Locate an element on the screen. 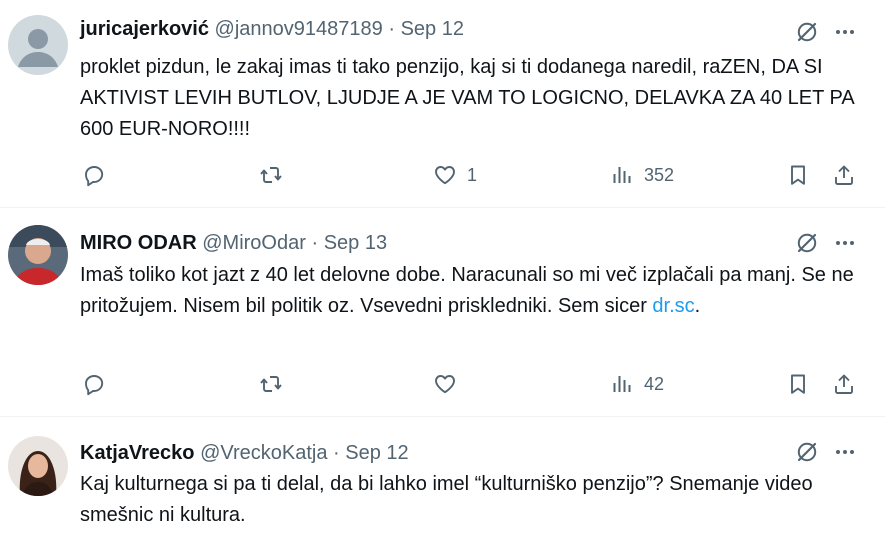 This screenshot has width=895, height=548. default-avatar-icon is located at coordinates (38, 45).